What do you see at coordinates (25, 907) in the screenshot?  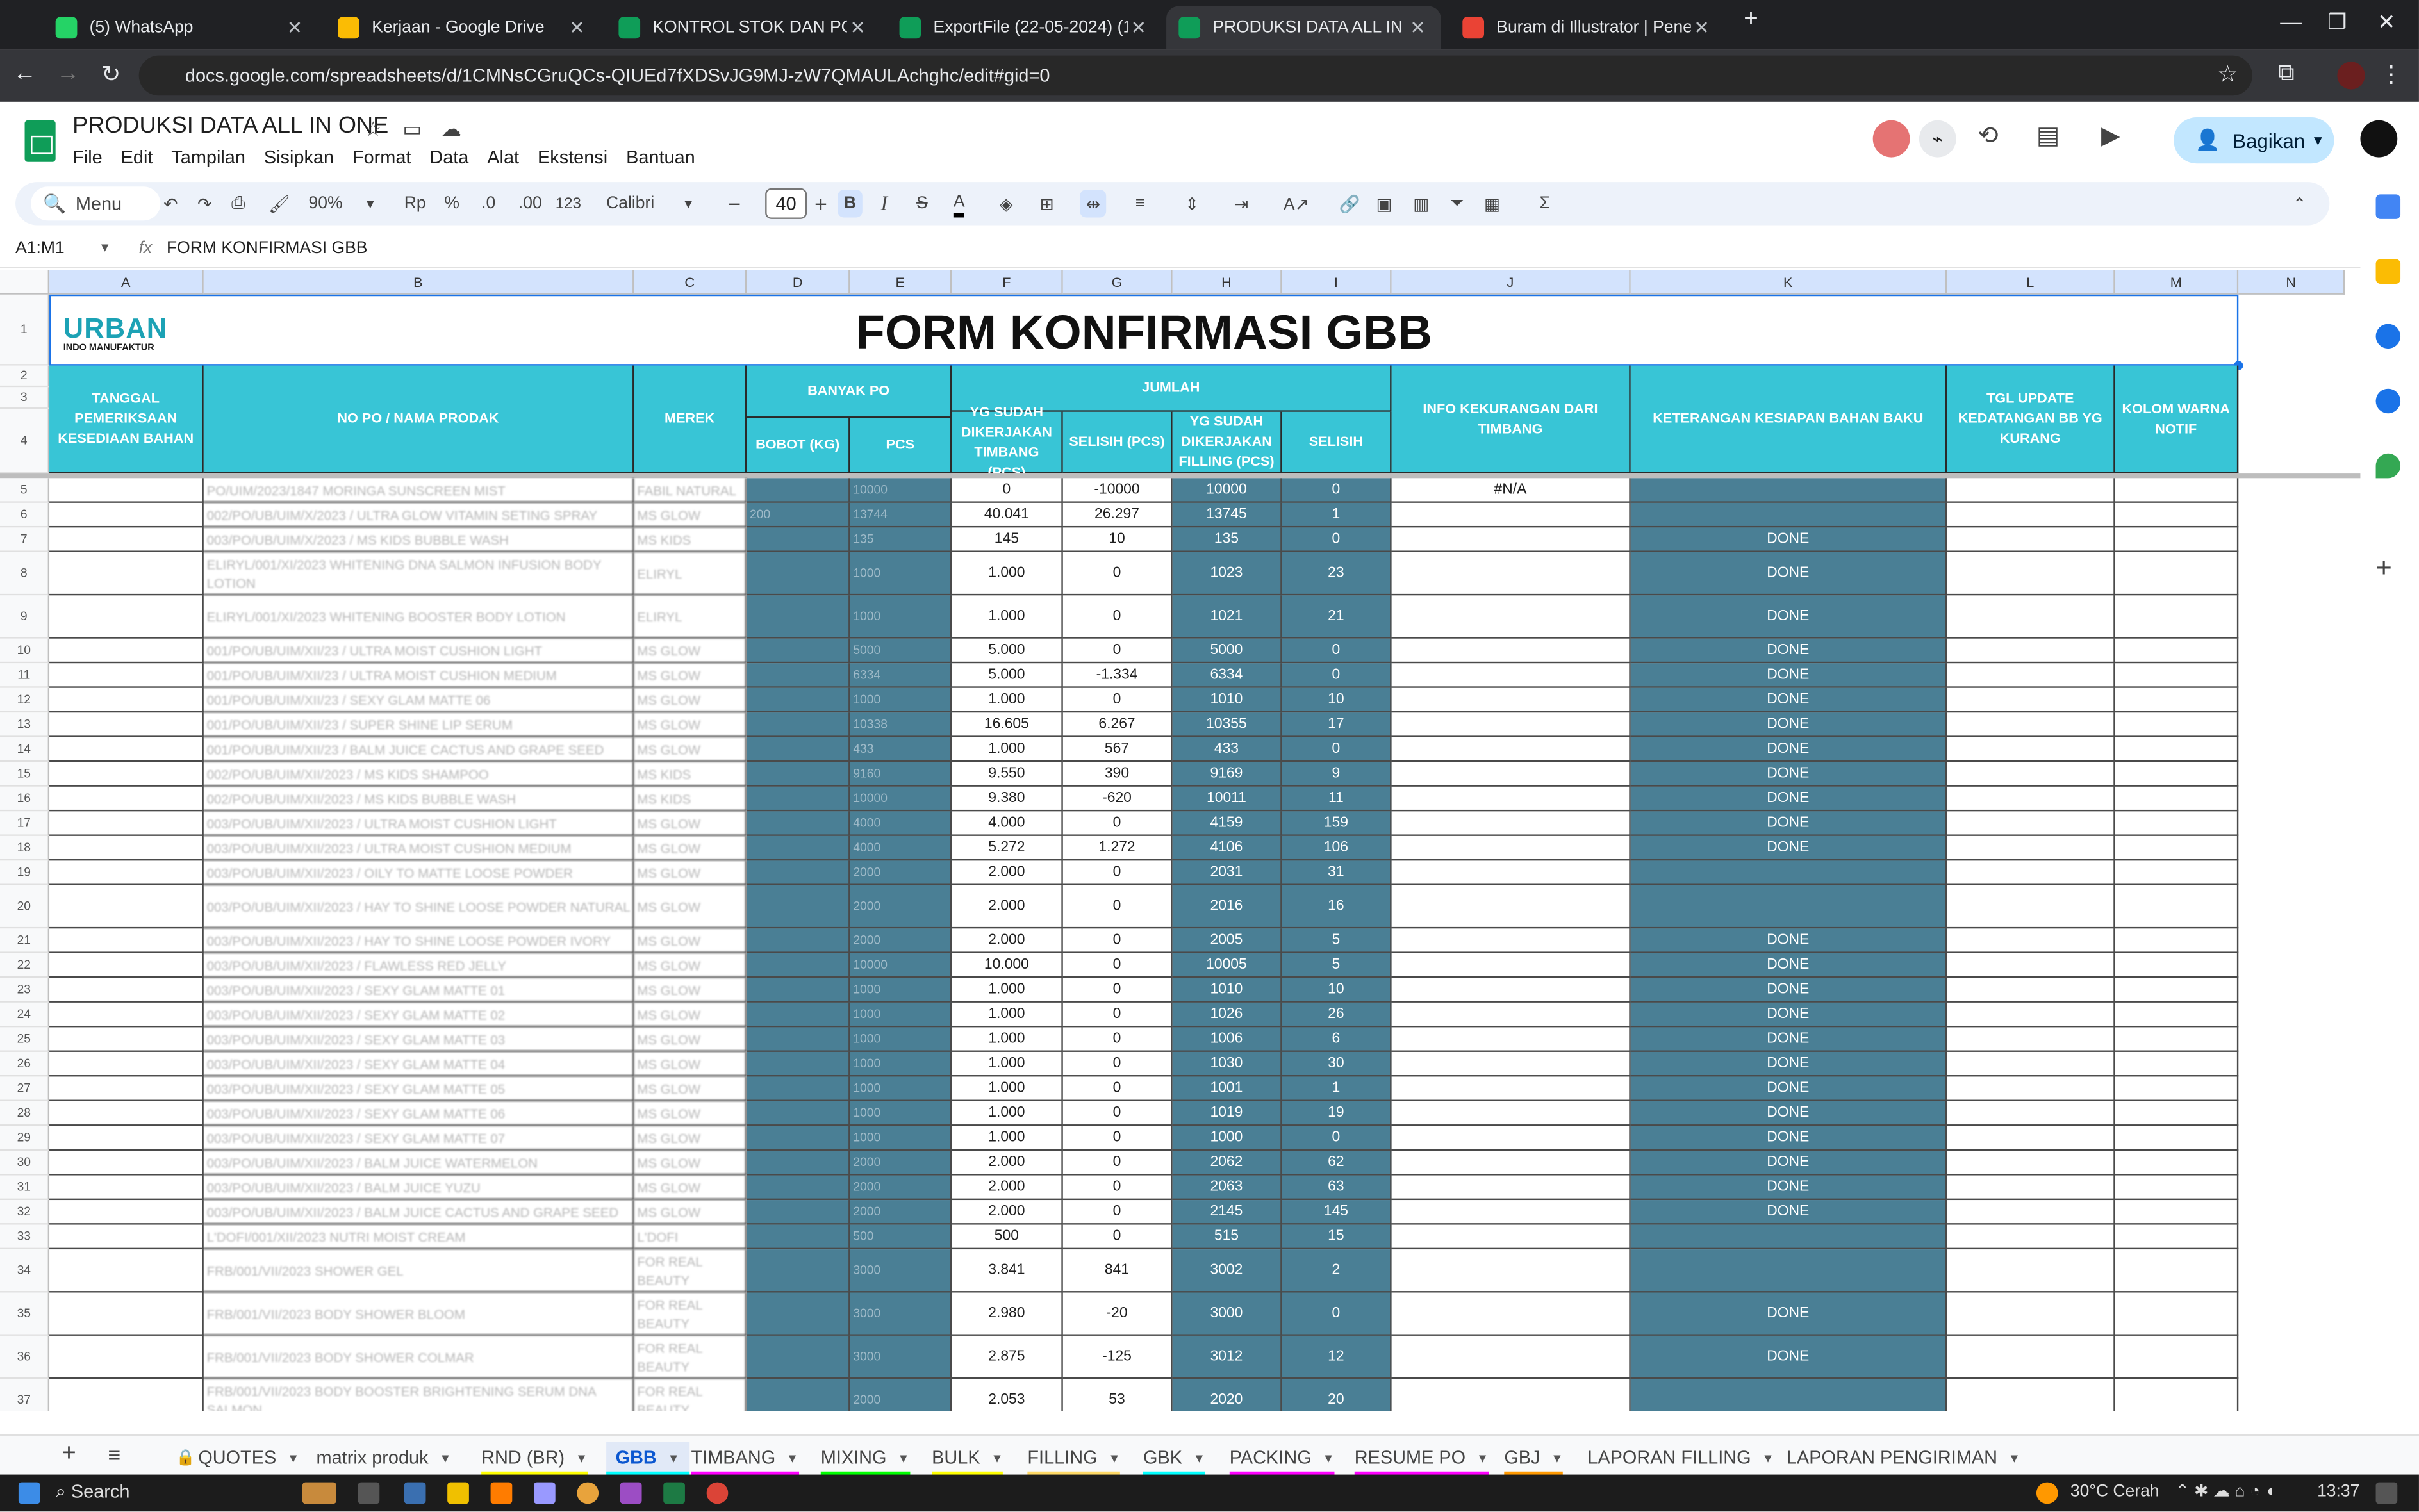 I see `row-header: 20` at bounding box center [25, 907].